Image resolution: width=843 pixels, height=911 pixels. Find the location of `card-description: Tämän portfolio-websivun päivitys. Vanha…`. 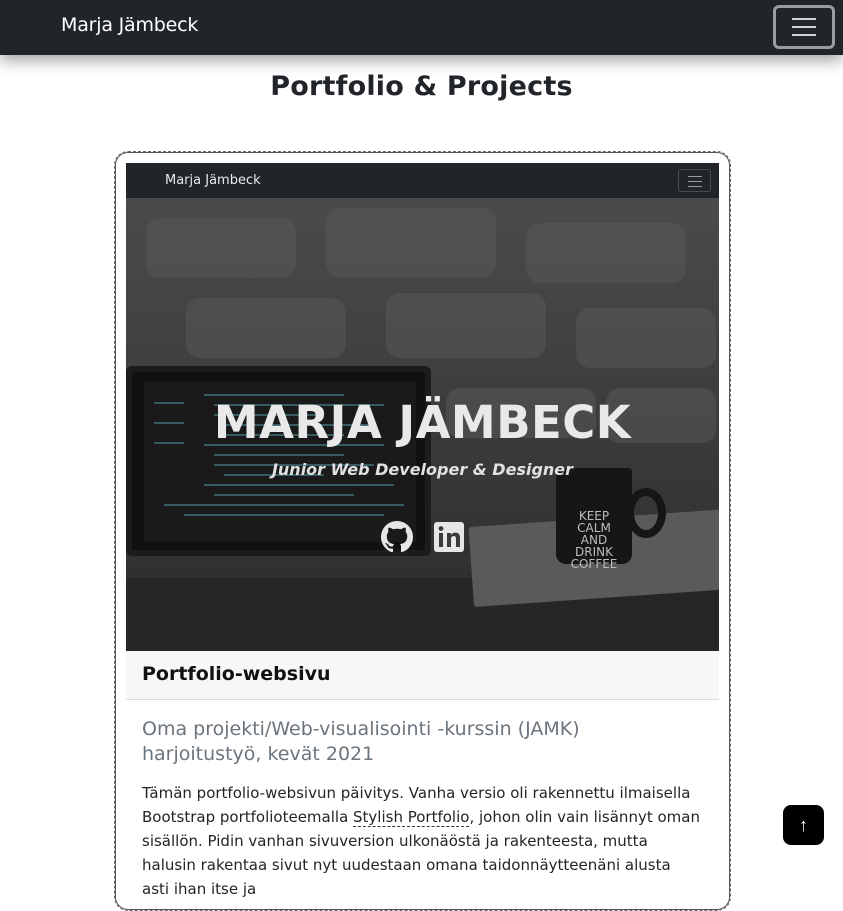

card-description: Tämän portfolio-websivun päivitys. Vanha… is located at coordinates (422, 841).